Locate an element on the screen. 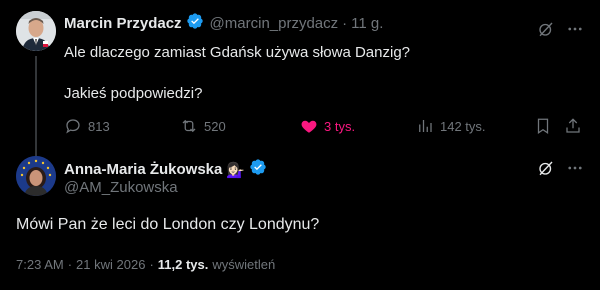 Image resolution: width=600 pixels, height=290 pixels. tweet-text-line2: Jakieś podpowiedzi? is located at coordinates (133, 93).